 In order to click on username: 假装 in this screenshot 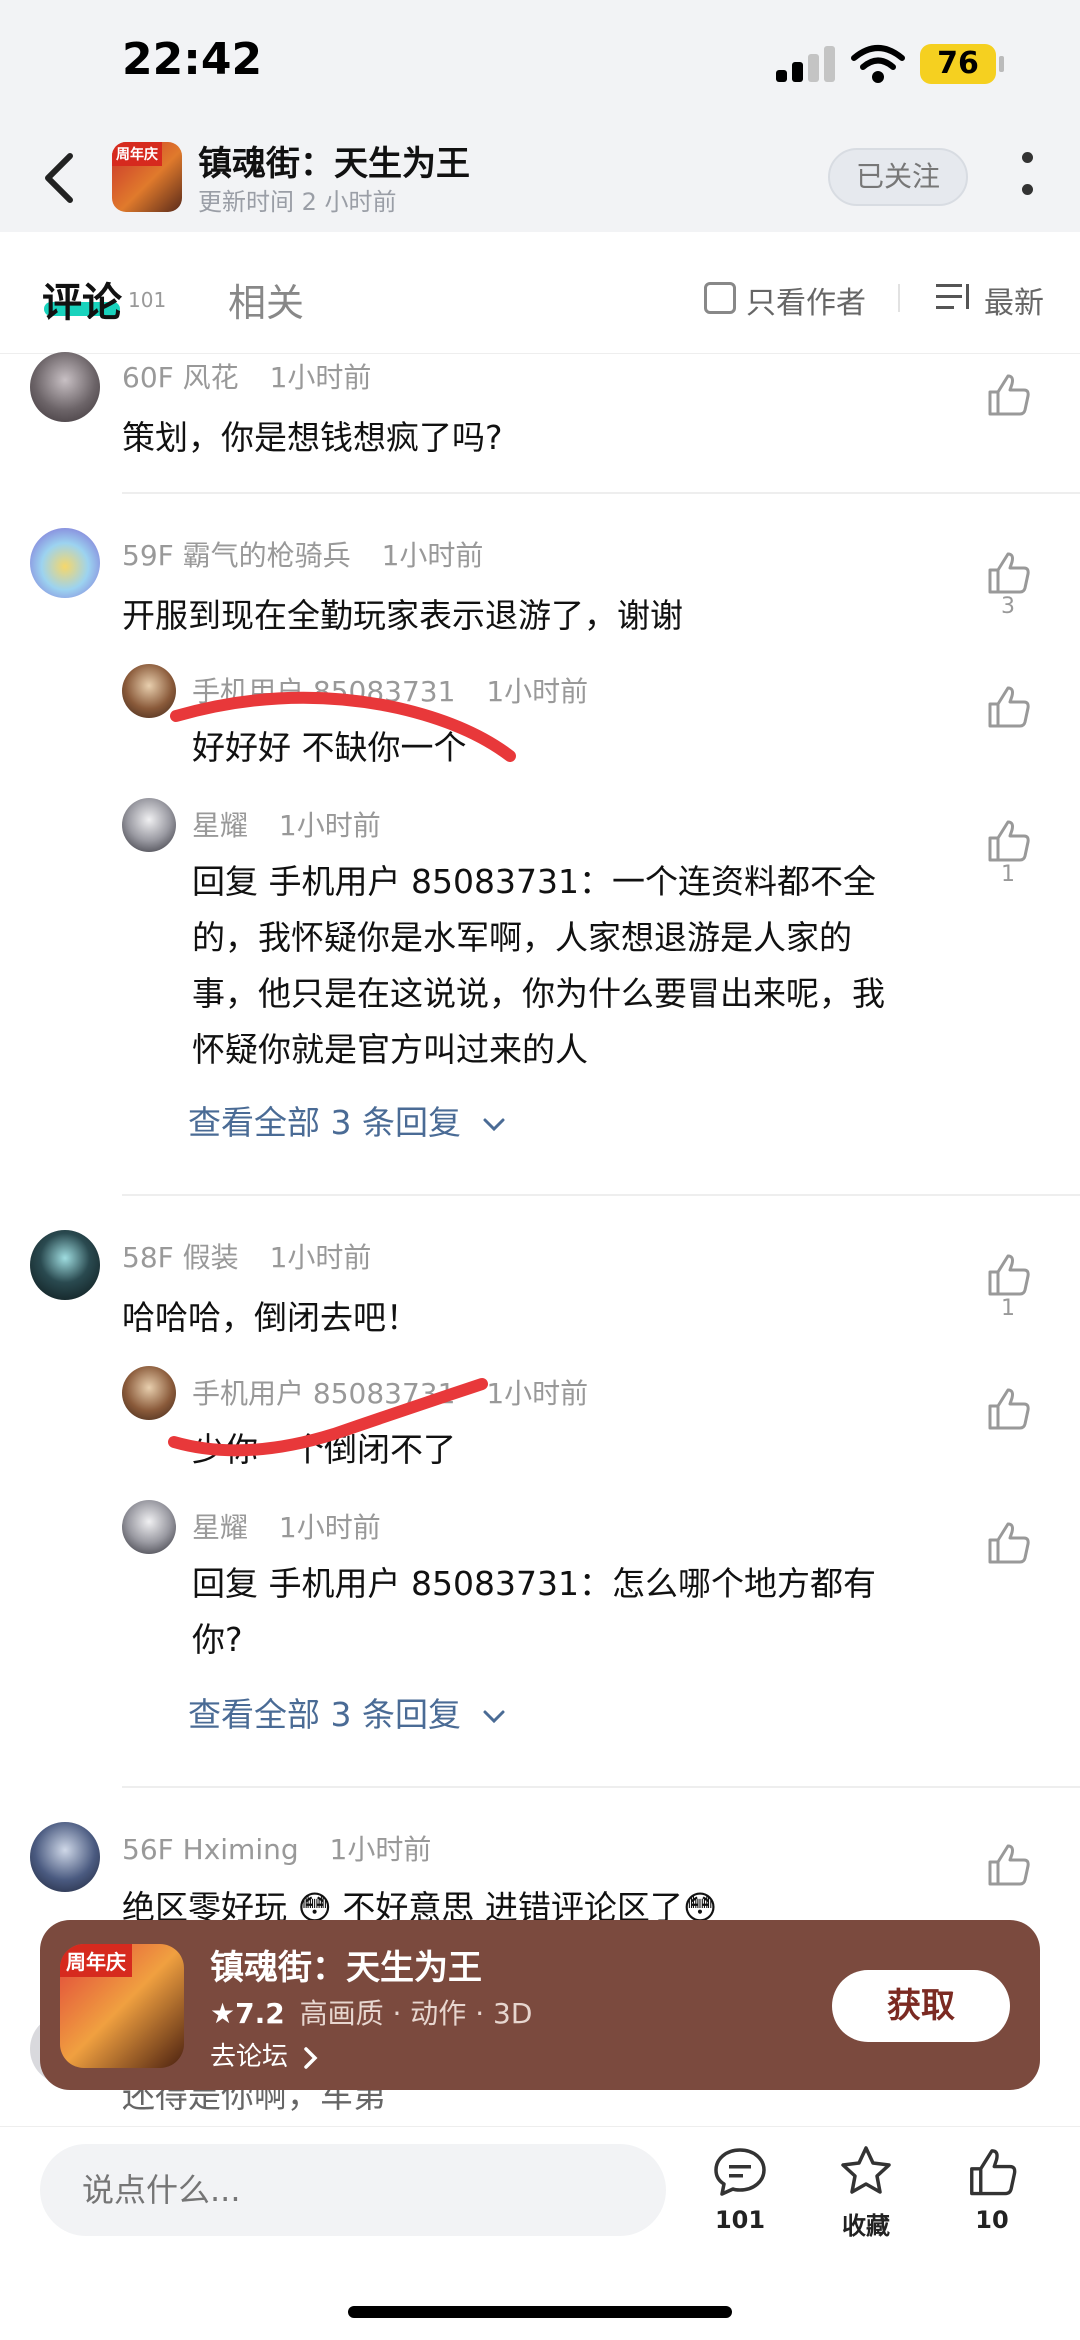, I will do `click(211, 1257)`.